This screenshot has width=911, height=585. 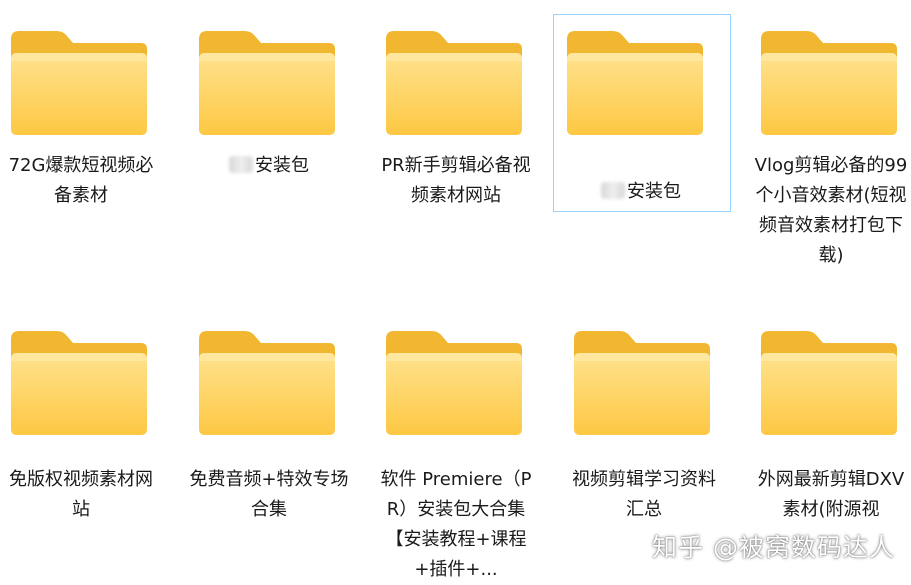 I want to click on folder-item: 免版权视频素材网站, so click(x=89, y=440).